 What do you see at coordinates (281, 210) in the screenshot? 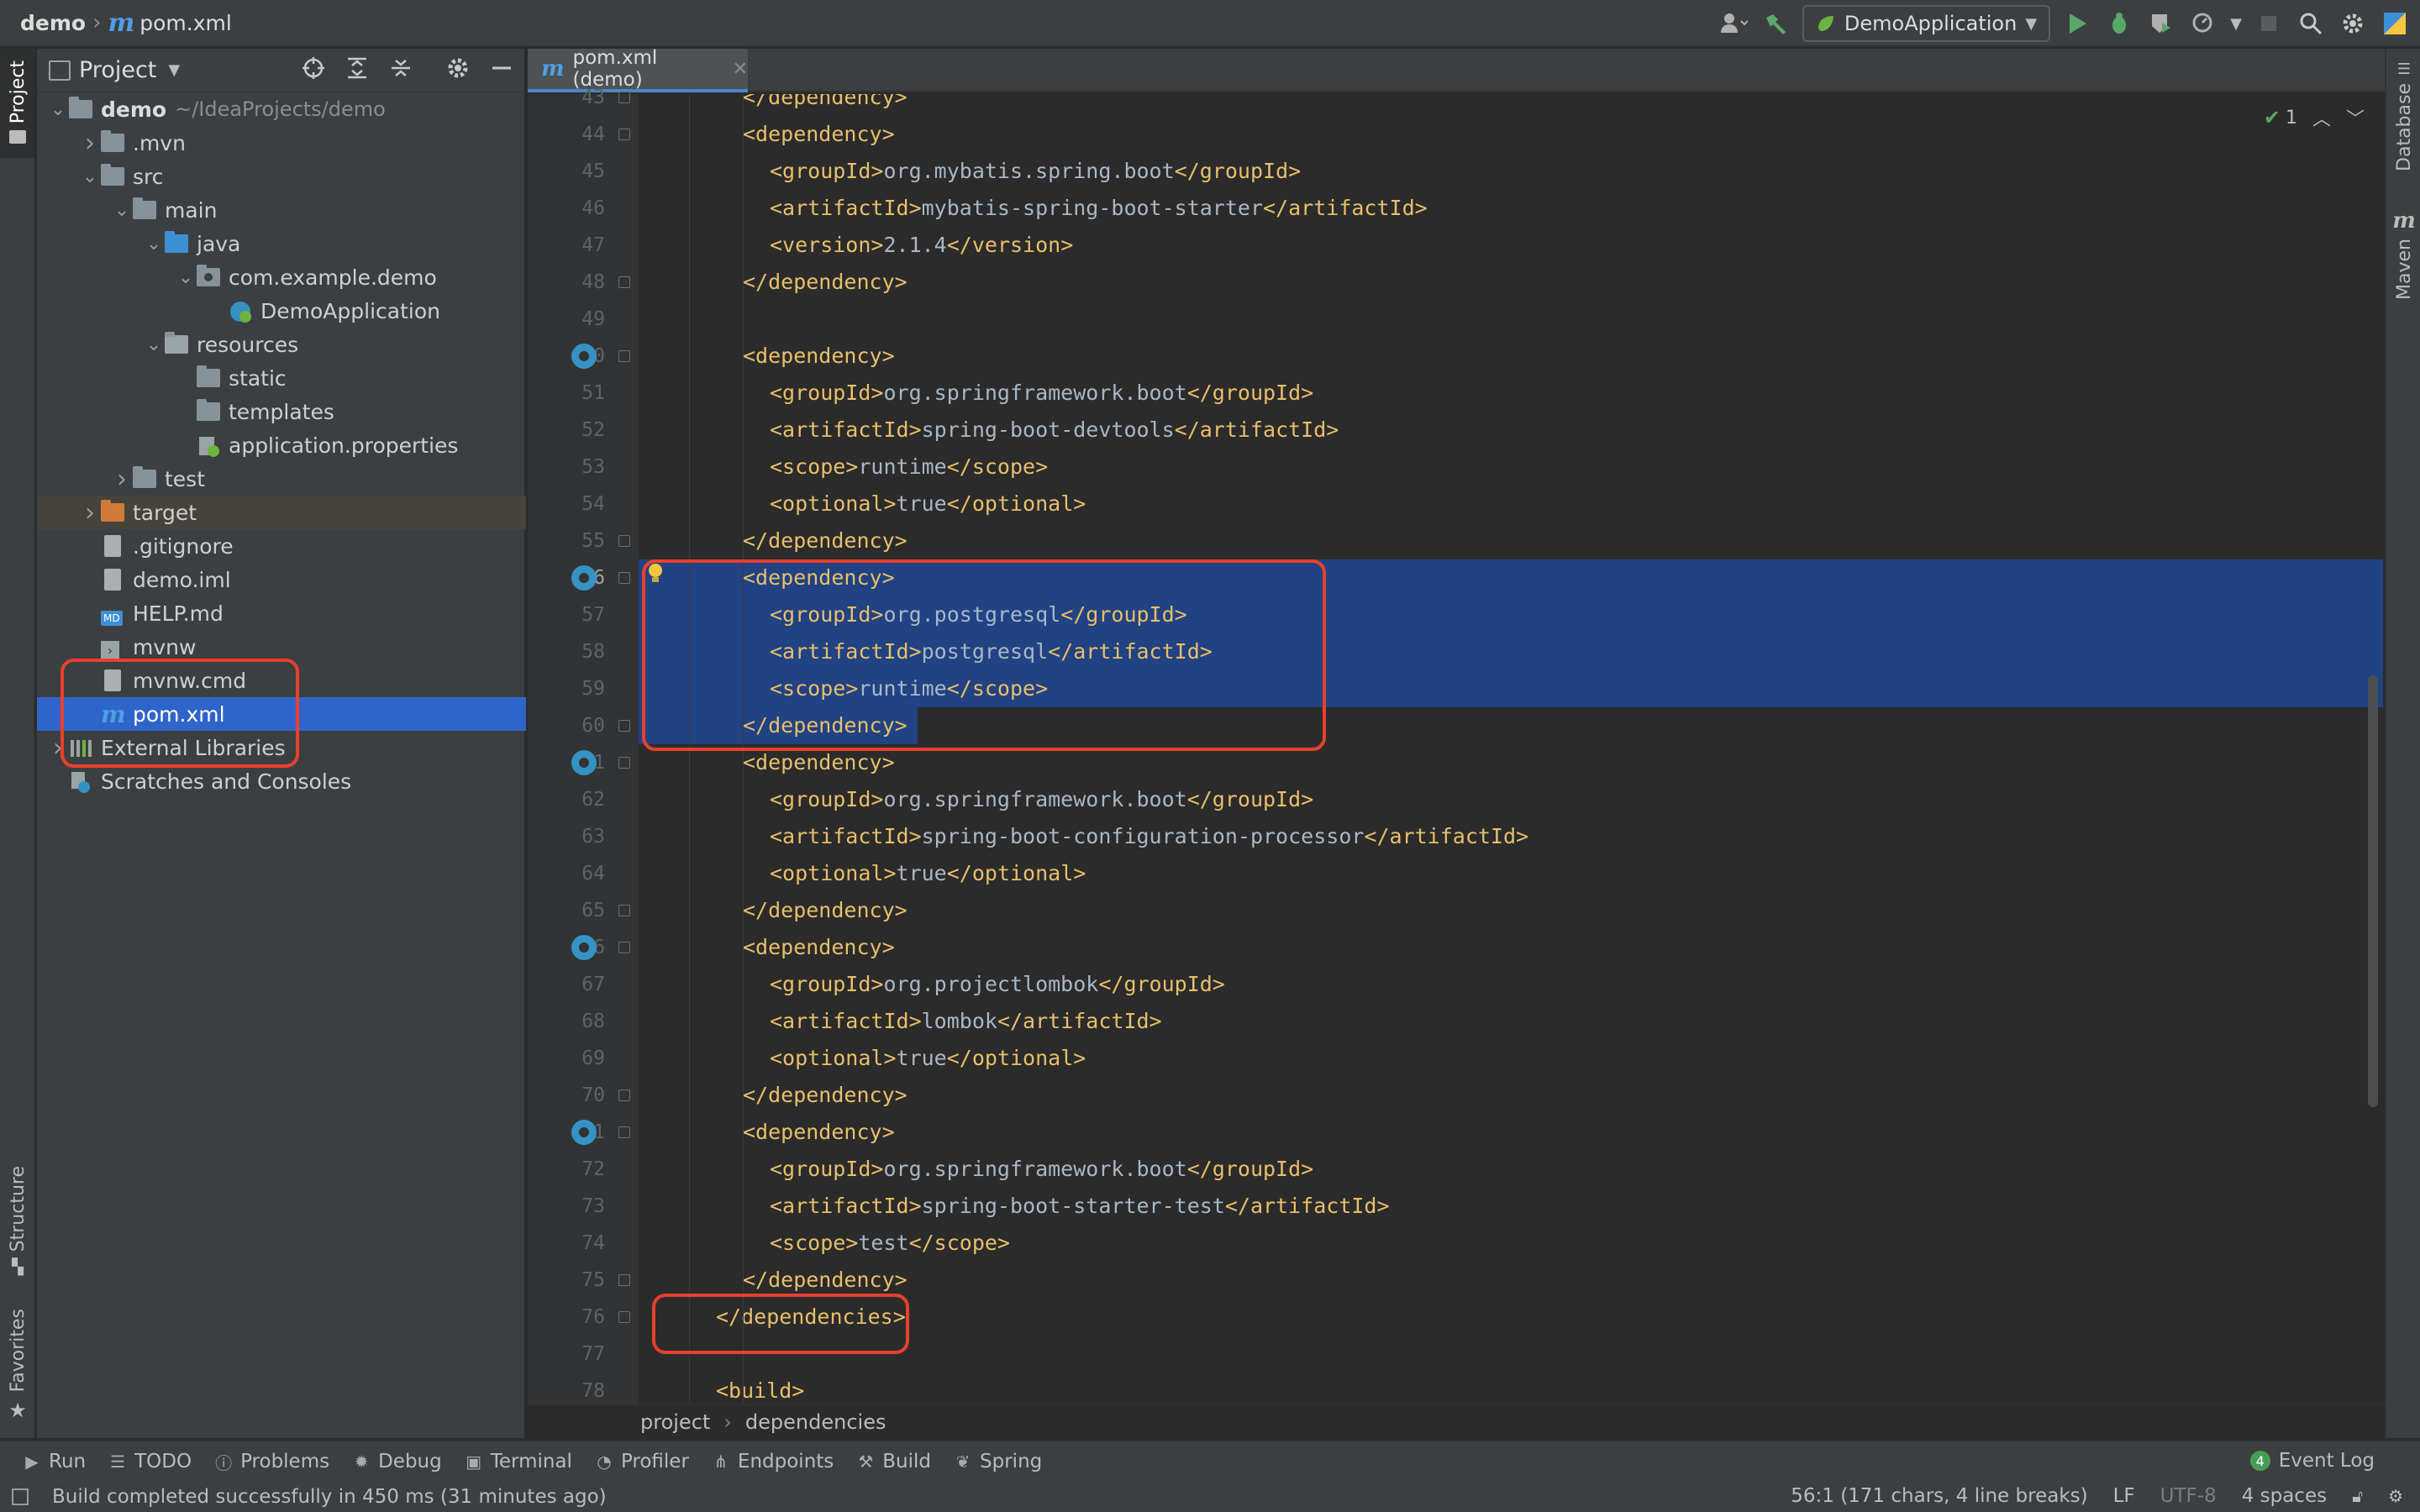
I see `tree-item: ⌄ main` at bounding box center [281, 210].